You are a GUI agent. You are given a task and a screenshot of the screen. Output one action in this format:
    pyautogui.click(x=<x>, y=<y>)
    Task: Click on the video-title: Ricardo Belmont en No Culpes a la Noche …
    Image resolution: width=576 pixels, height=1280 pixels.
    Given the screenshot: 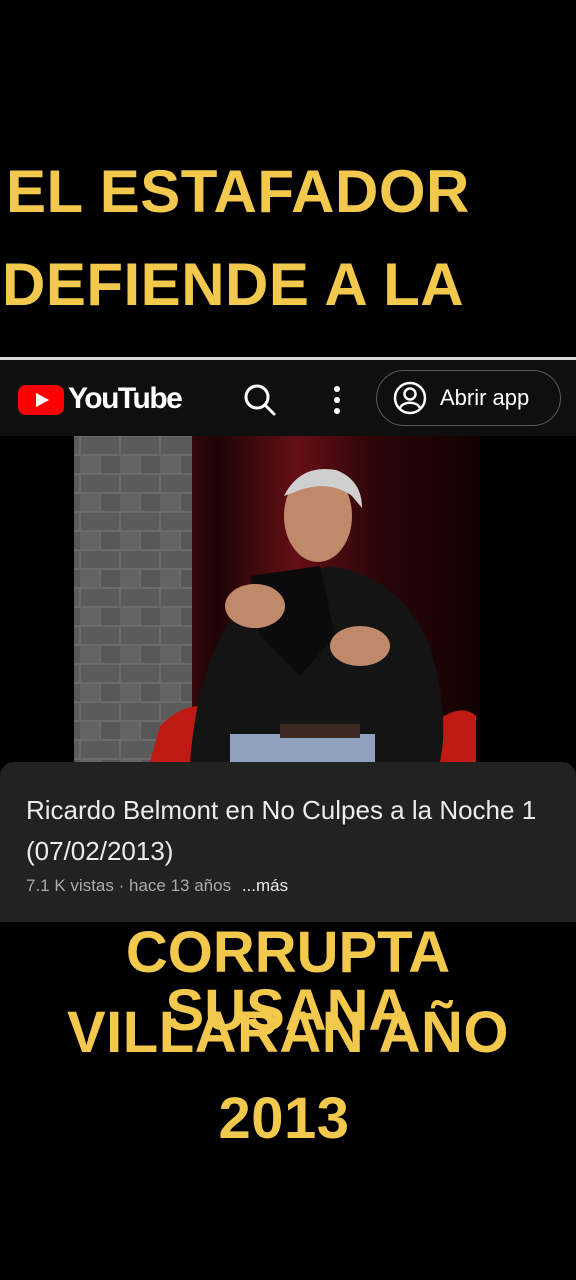 What is the action you would take?
    pyautogui.click(x=286, y=831)
    